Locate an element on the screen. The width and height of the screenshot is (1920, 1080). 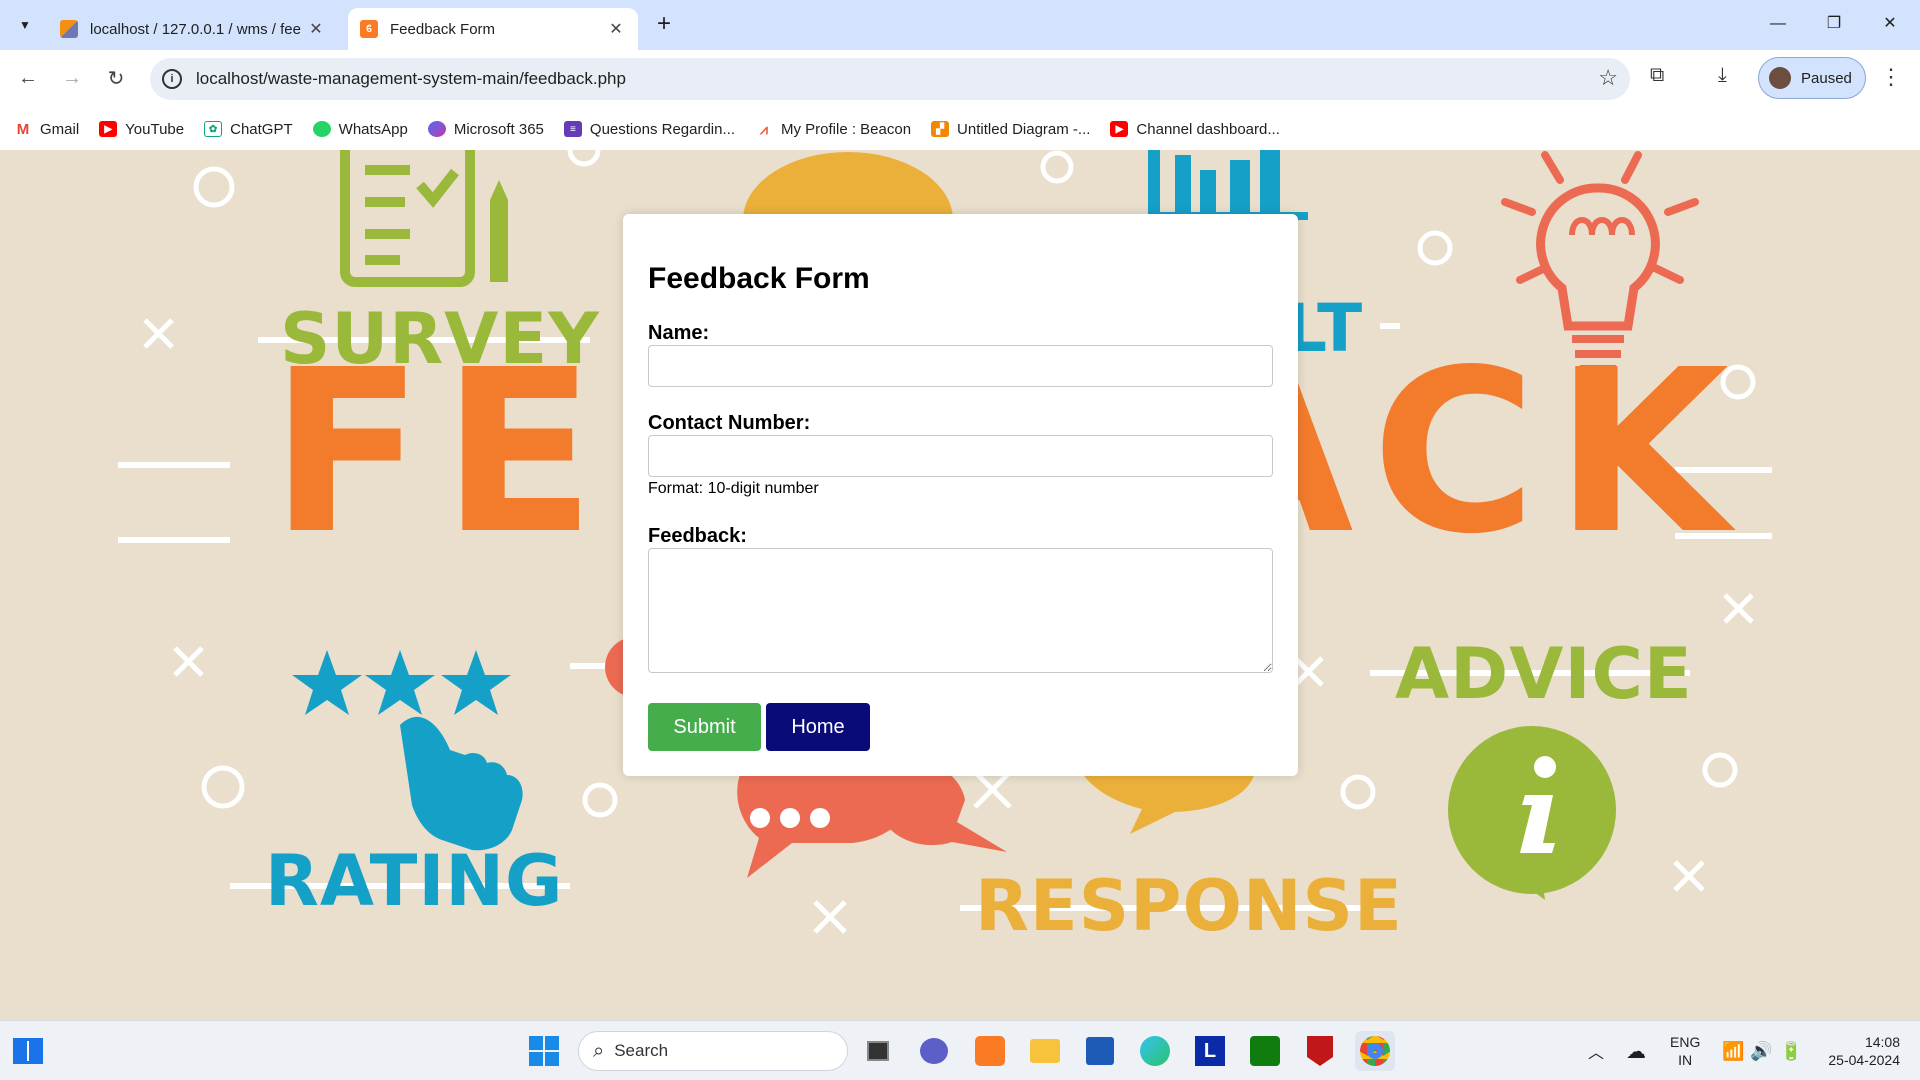
pencil-icon is located at coordinates (499, 241).